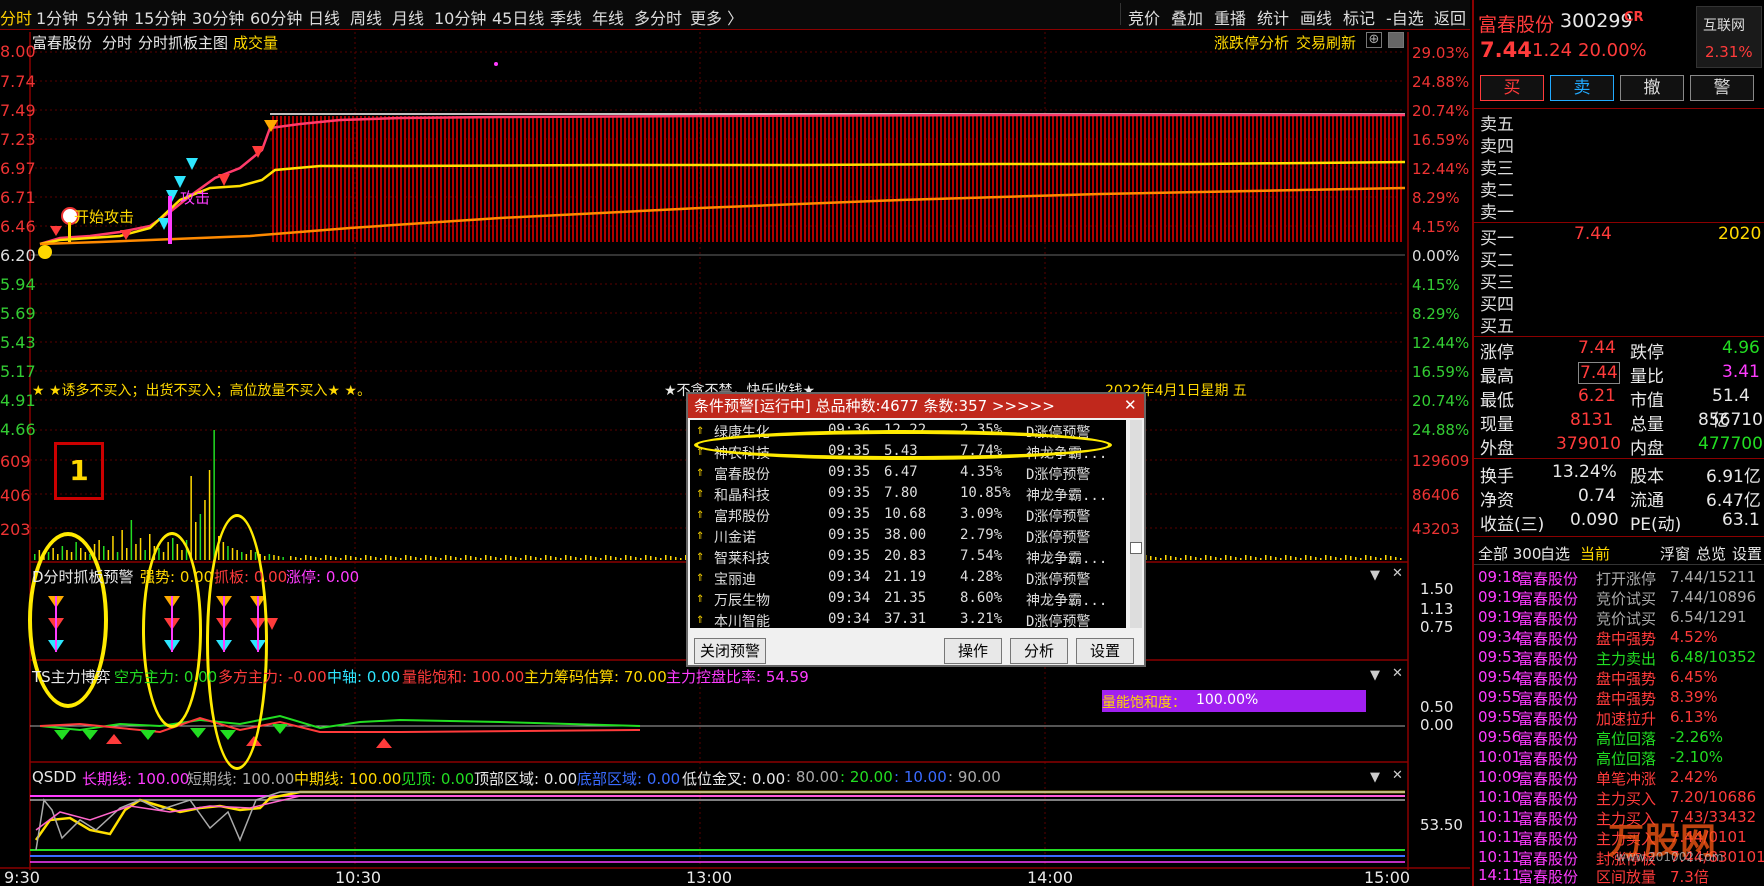 The image size is (1764, 886). I want to click on stat-label: 量比, so click(1647, 377).